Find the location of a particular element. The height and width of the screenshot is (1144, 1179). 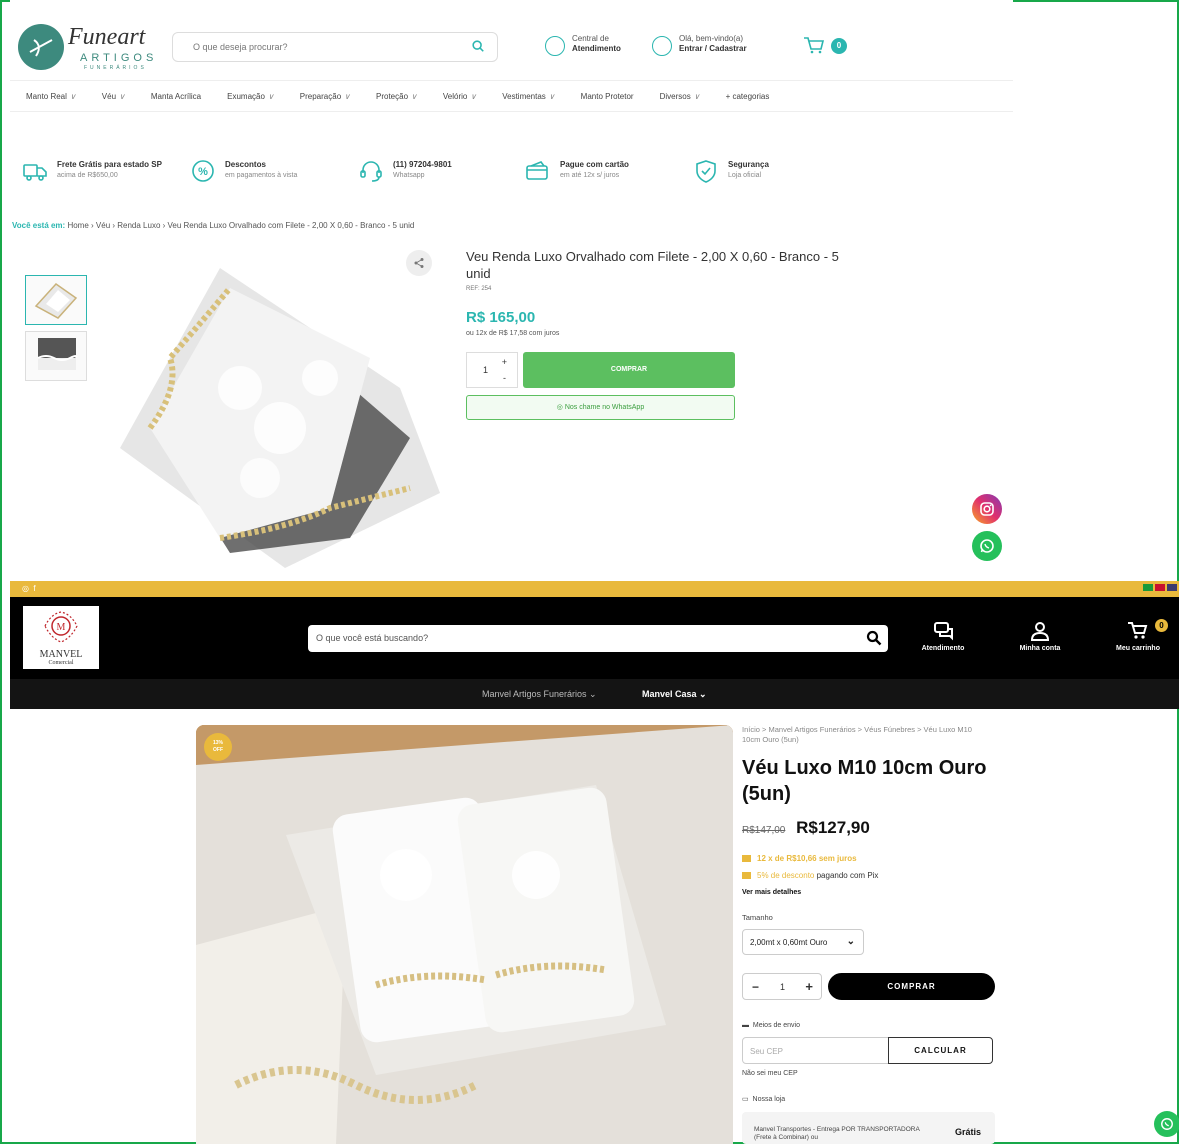

quantity-stepper: − 1 + is located at coordinates (782, 986).